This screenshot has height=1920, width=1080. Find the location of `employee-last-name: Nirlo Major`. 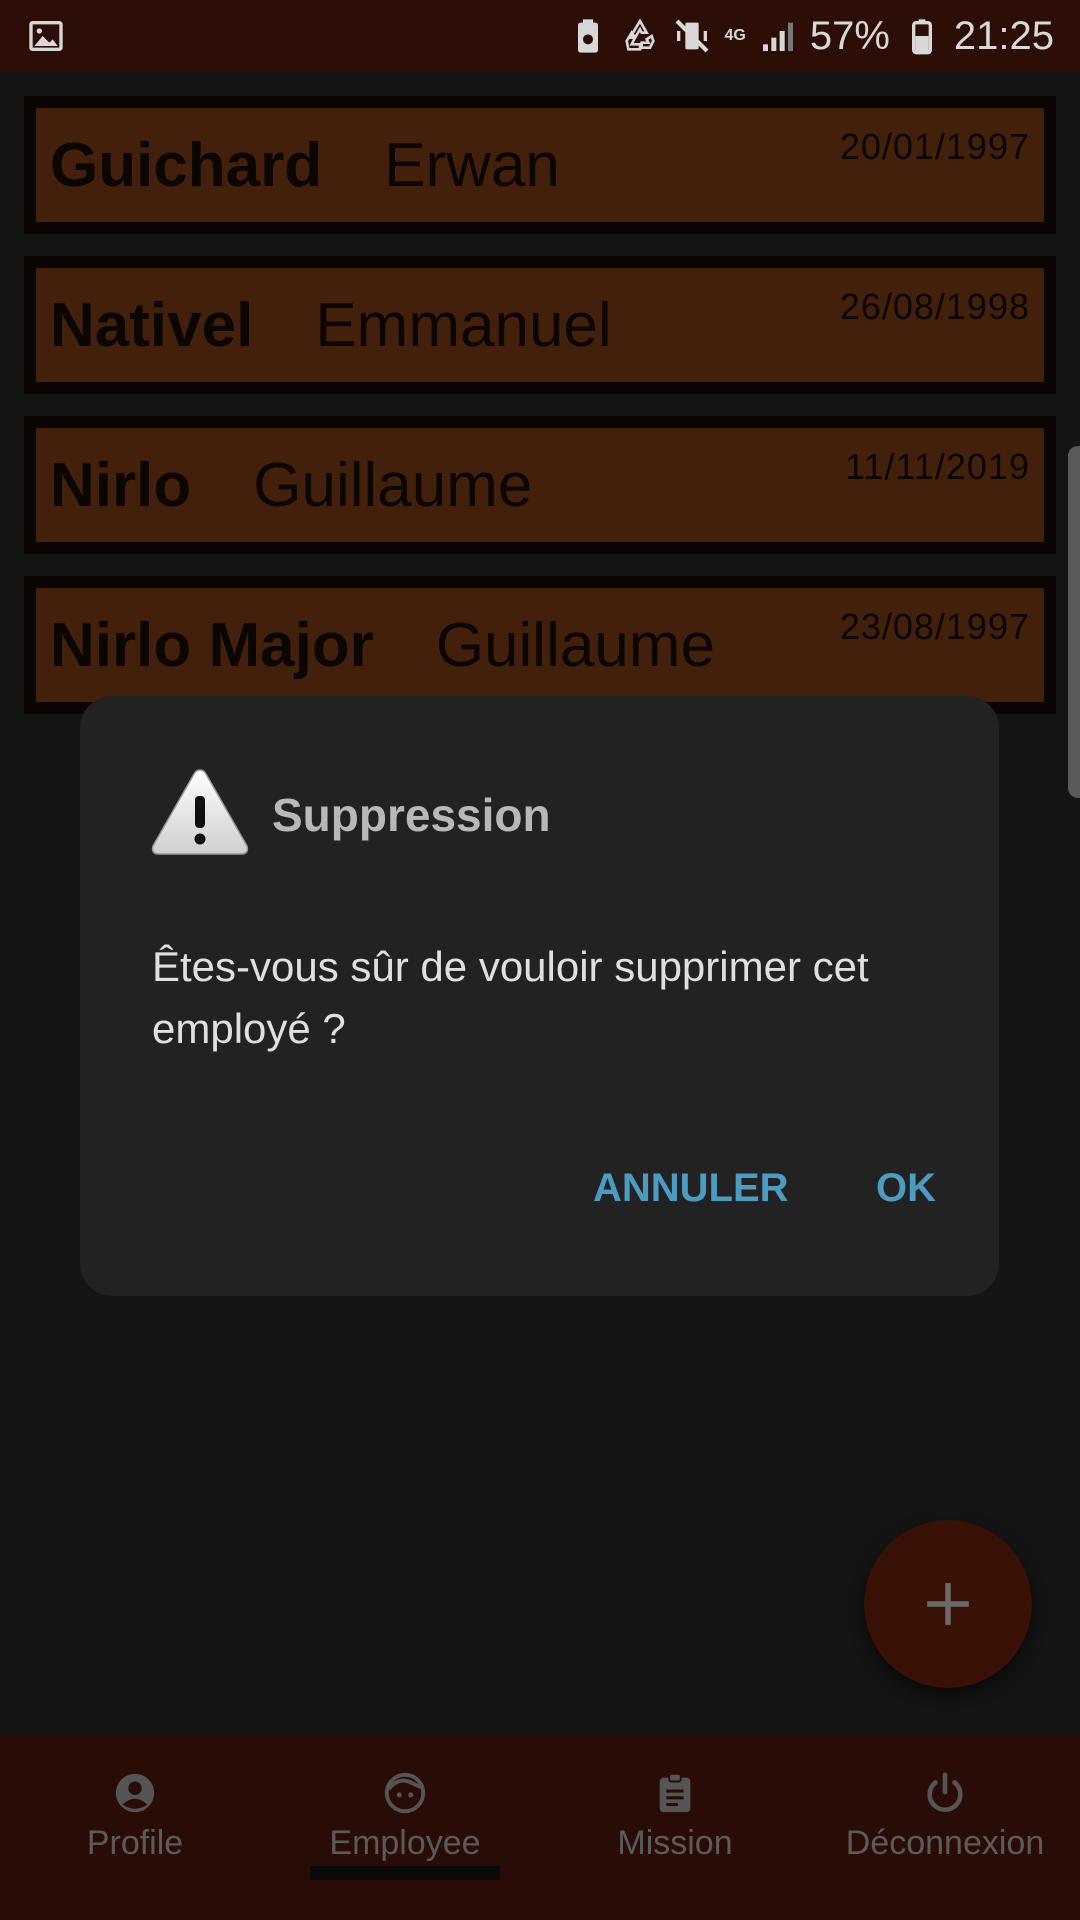

employee-last-name: Nirlo Major is located at coordinates (212, 645).